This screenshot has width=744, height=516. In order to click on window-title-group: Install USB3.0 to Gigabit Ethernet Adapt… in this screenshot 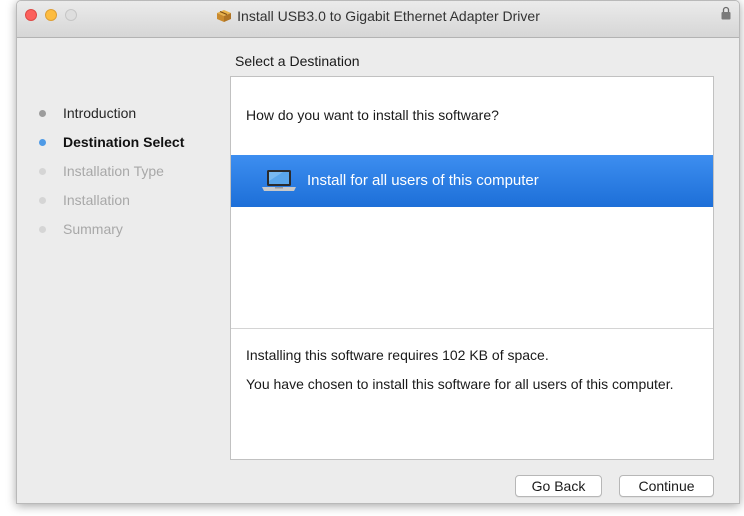, I will do `click(378, 19)`.